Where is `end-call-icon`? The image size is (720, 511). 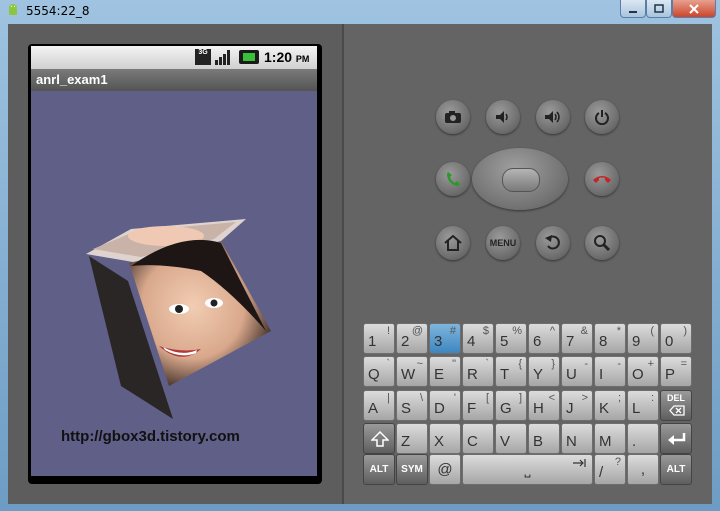
end-call-icon is located at coordinates (602, 179).